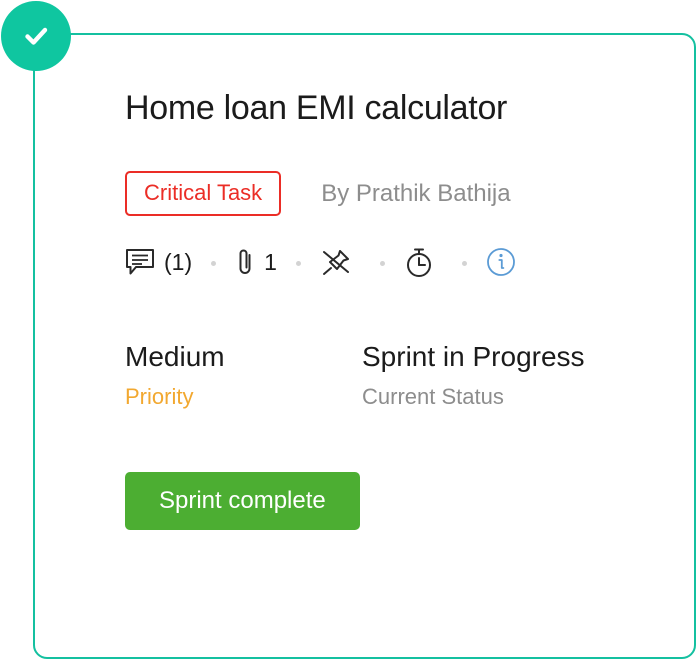  I want to click on status-badge: Critical Task, so click(203, 194).